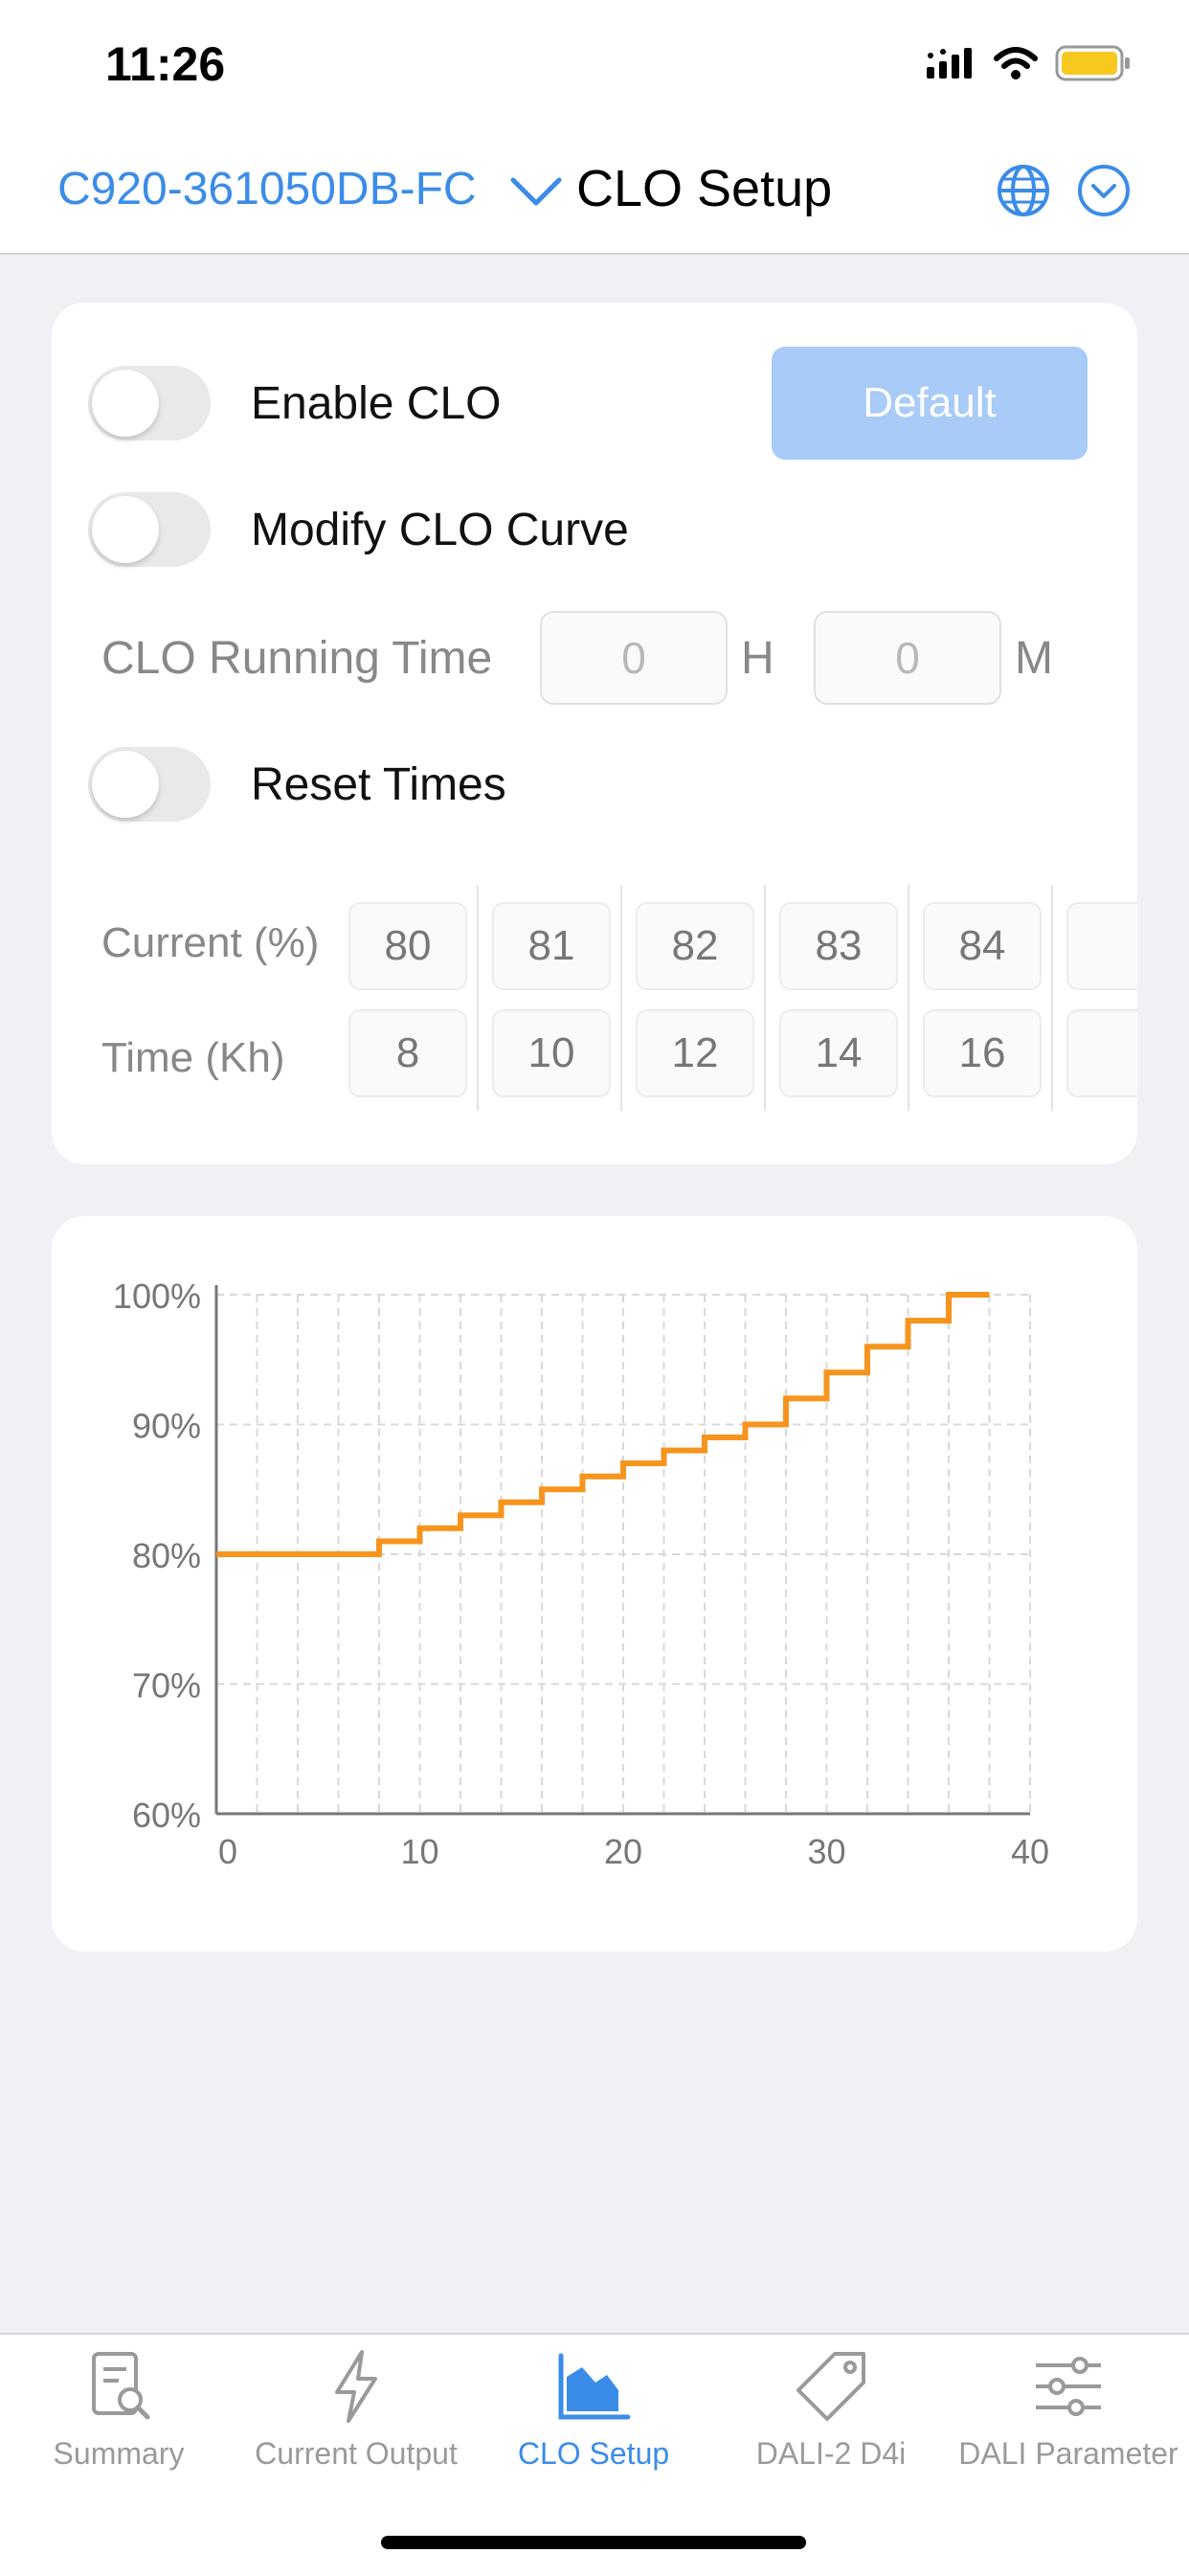 The image size is (1189, 2576). What do you see at coordinates (267, 189) in the screenshot?
I see `device-selector: C920-361050DB-FC` at bounding box center [267, 189].